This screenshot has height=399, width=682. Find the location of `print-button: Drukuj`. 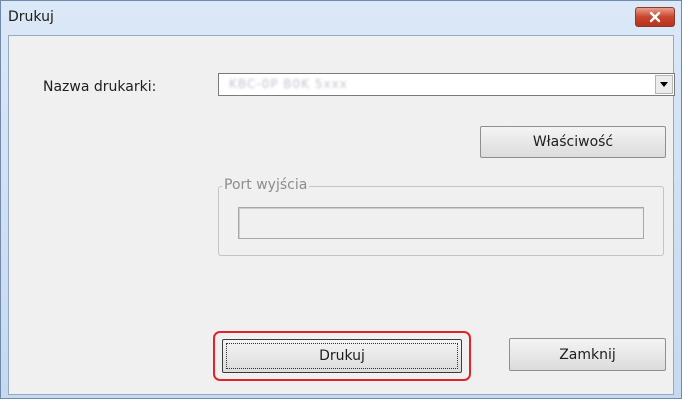

print-button: Drukuj is located at coordinates (342, 356).